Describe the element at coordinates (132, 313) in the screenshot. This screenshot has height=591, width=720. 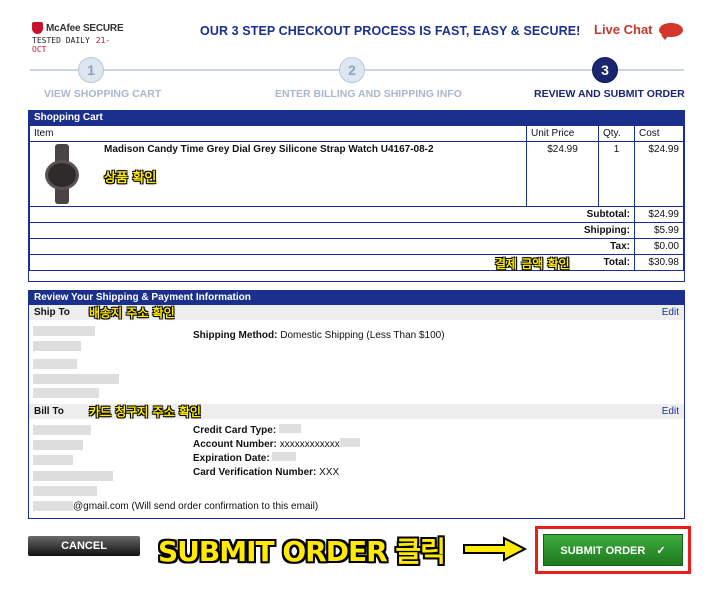
I see `annotation-ship: 배송지 주소 확인` at that location.